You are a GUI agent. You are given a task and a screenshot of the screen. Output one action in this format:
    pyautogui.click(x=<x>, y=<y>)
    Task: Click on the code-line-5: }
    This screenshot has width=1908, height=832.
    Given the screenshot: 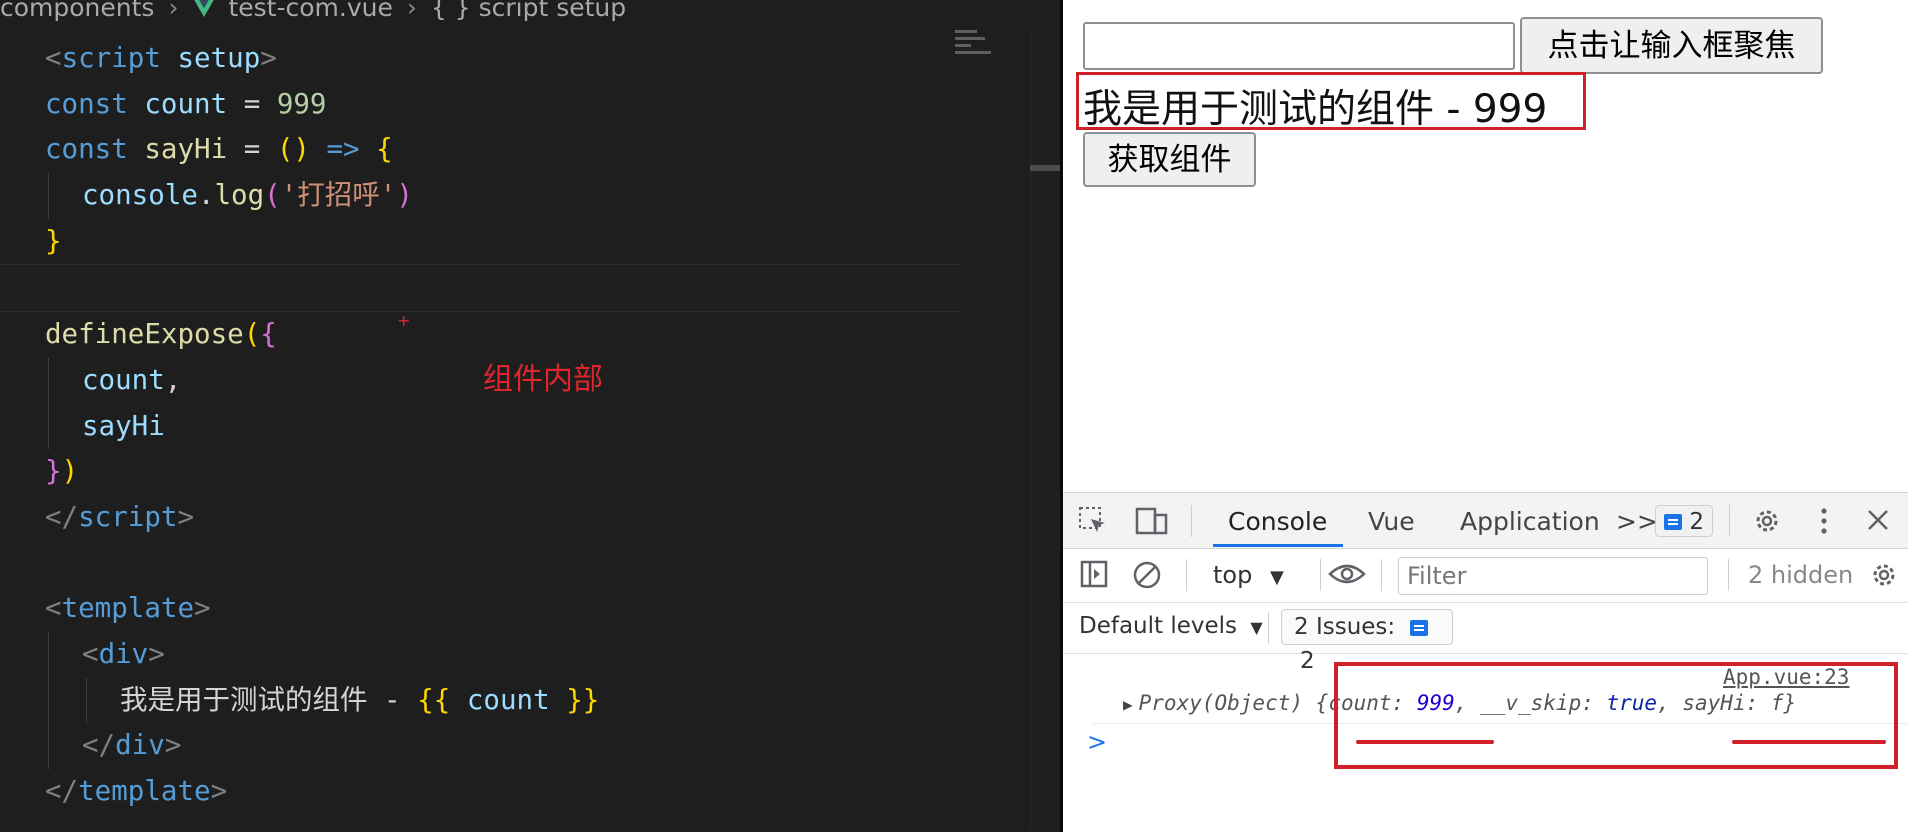 What is the action you would take?
    pyautogui.click(x=53, y=240)
    